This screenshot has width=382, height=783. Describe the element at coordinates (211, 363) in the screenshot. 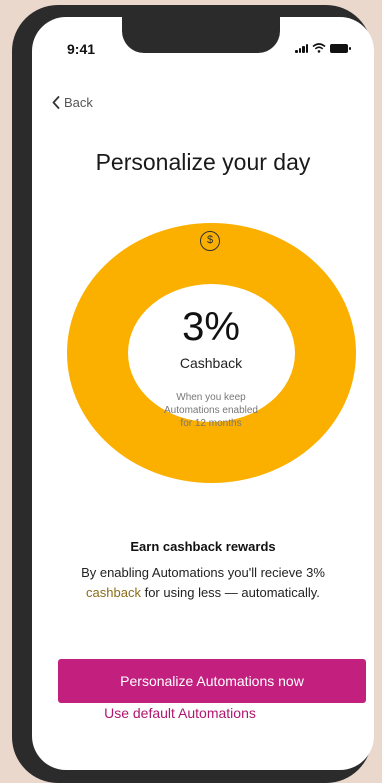

I see `cashback-label: Cashback` at that location.